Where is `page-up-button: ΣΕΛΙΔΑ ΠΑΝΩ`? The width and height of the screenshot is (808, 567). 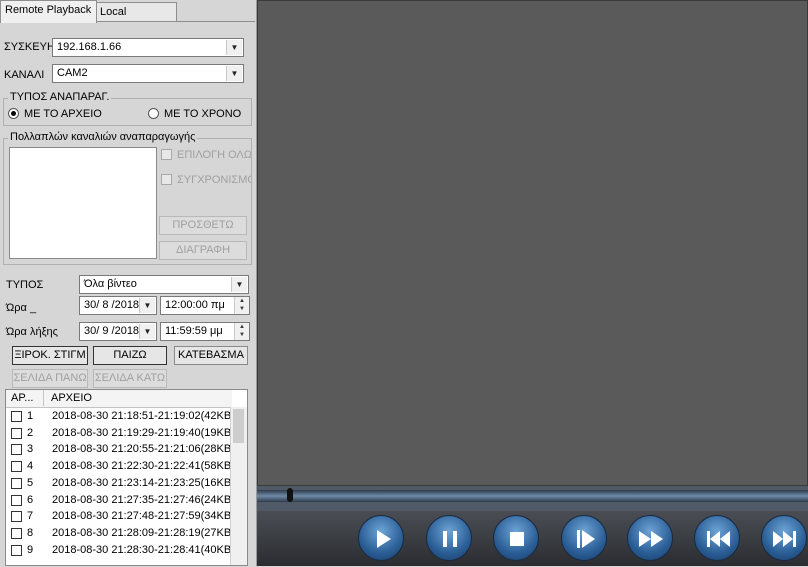 page-up-button: ΣΕΛΙΔΑ ΠΑΝΩ is located at coordinates (50, 378).